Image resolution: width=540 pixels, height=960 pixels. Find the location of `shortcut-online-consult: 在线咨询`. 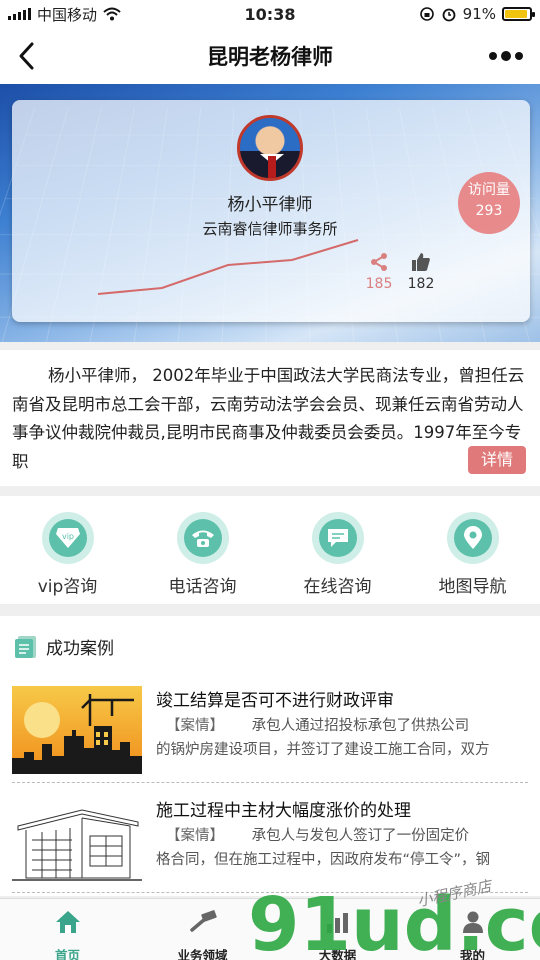

shortcut-online-consult: 在线咨询 is located at coordinates (337, 550).